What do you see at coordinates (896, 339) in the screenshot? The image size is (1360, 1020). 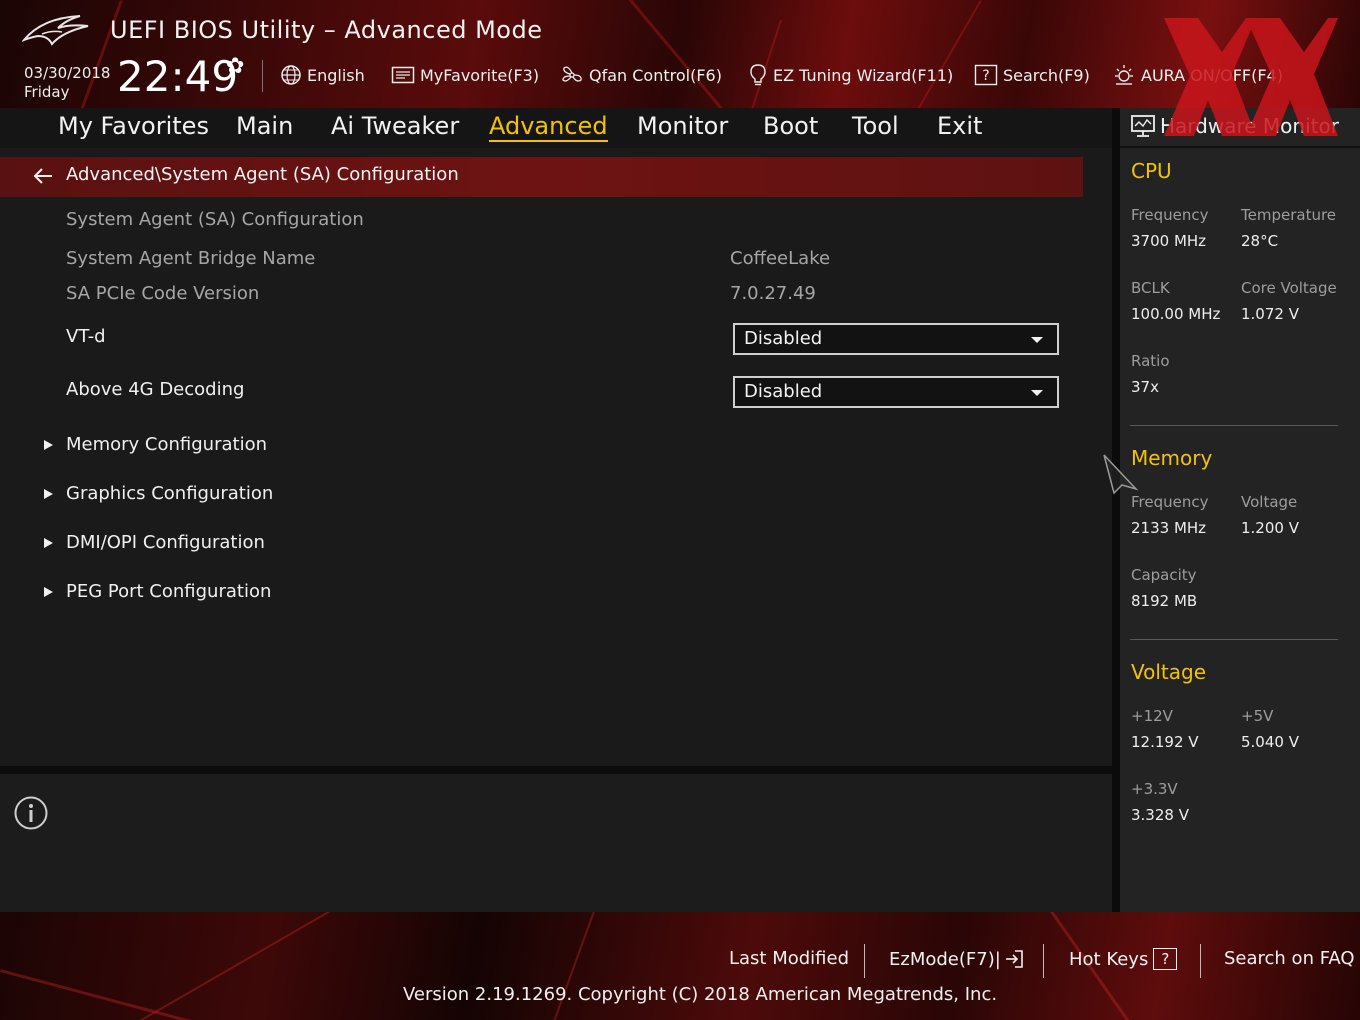 I see `vtd-select: Disabled` at bounding box center [896, 339].